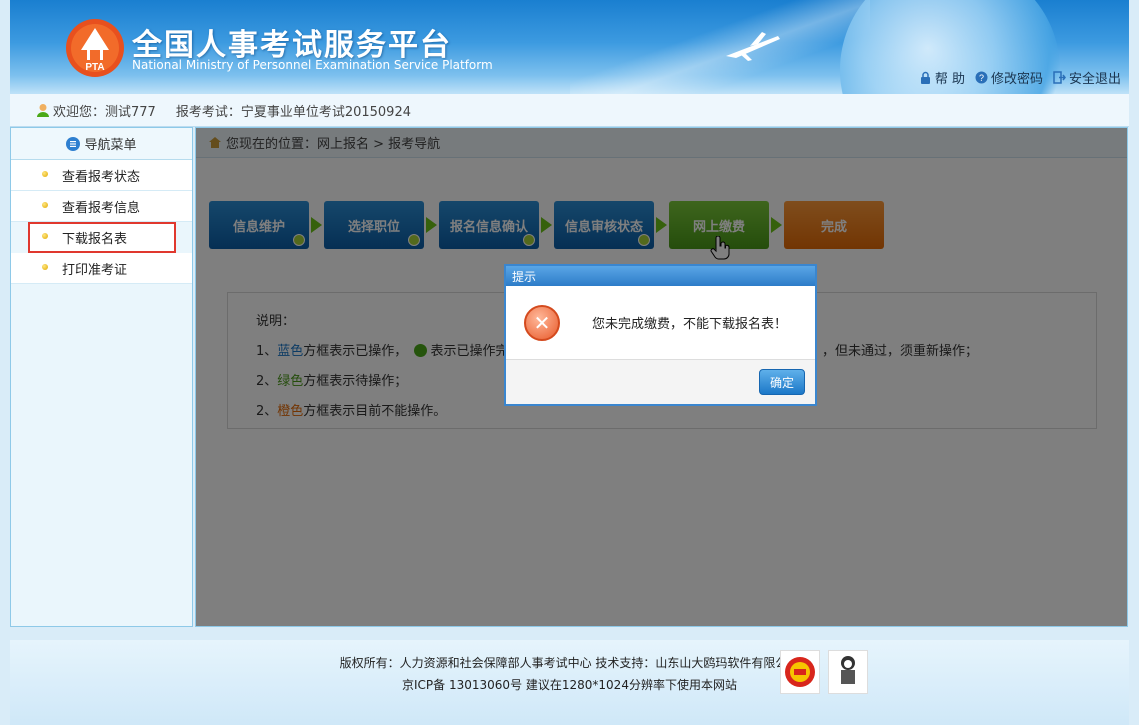 The height and width of the screenshot is (725, 1139). I want to click on exam-text: 报考考试：宁夏事业单位考试20150924, so click(293, 112).